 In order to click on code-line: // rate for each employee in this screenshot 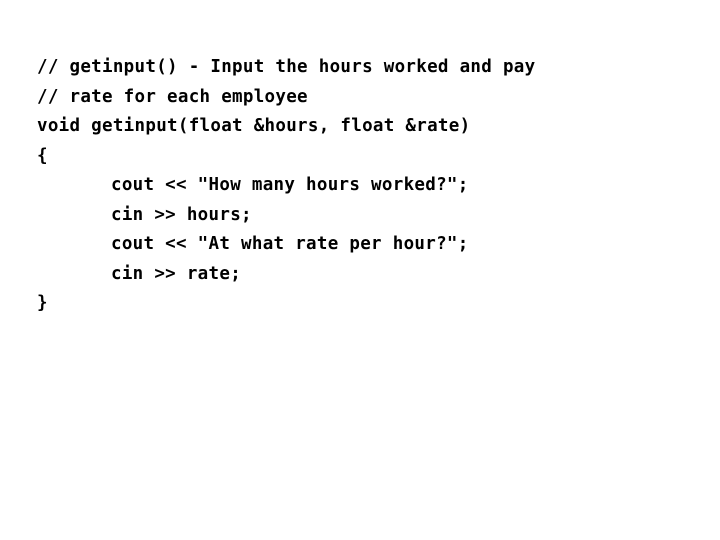, I will do `click(172, 96)`.